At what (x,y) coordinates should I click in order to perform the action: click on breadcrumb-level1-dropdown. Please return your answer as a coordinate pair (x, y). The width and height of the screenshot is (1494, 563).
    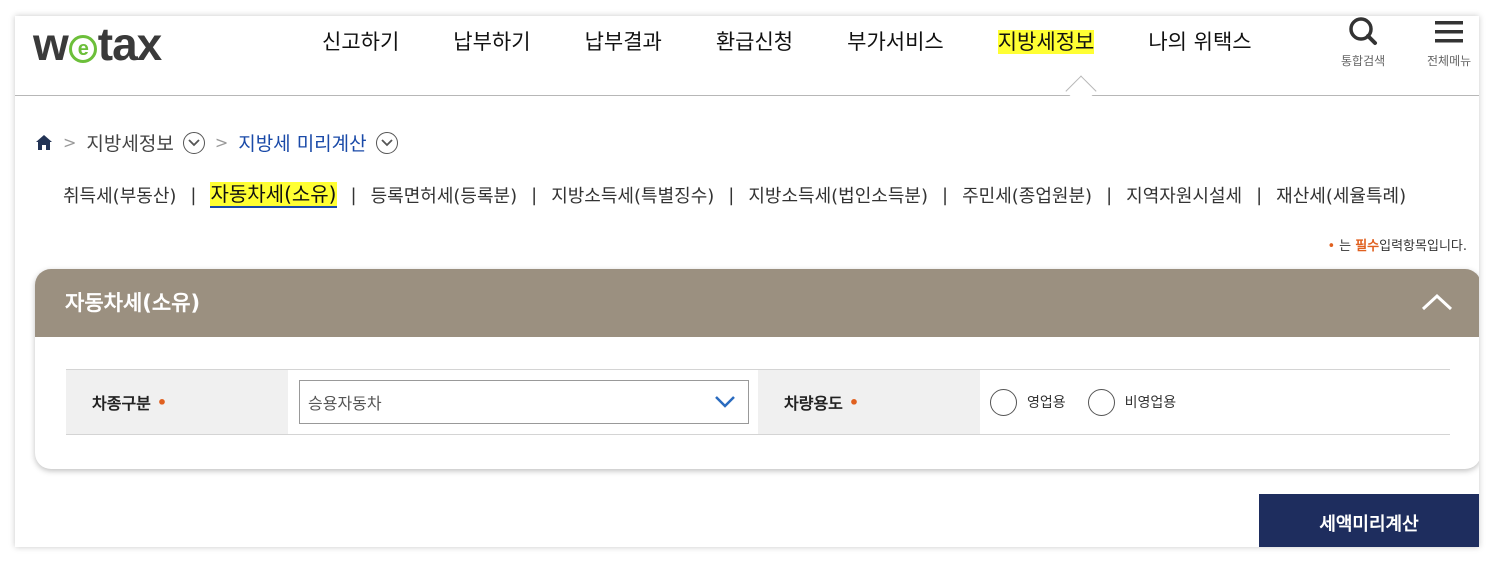
    Looking at the image, I should click on (193, 142).